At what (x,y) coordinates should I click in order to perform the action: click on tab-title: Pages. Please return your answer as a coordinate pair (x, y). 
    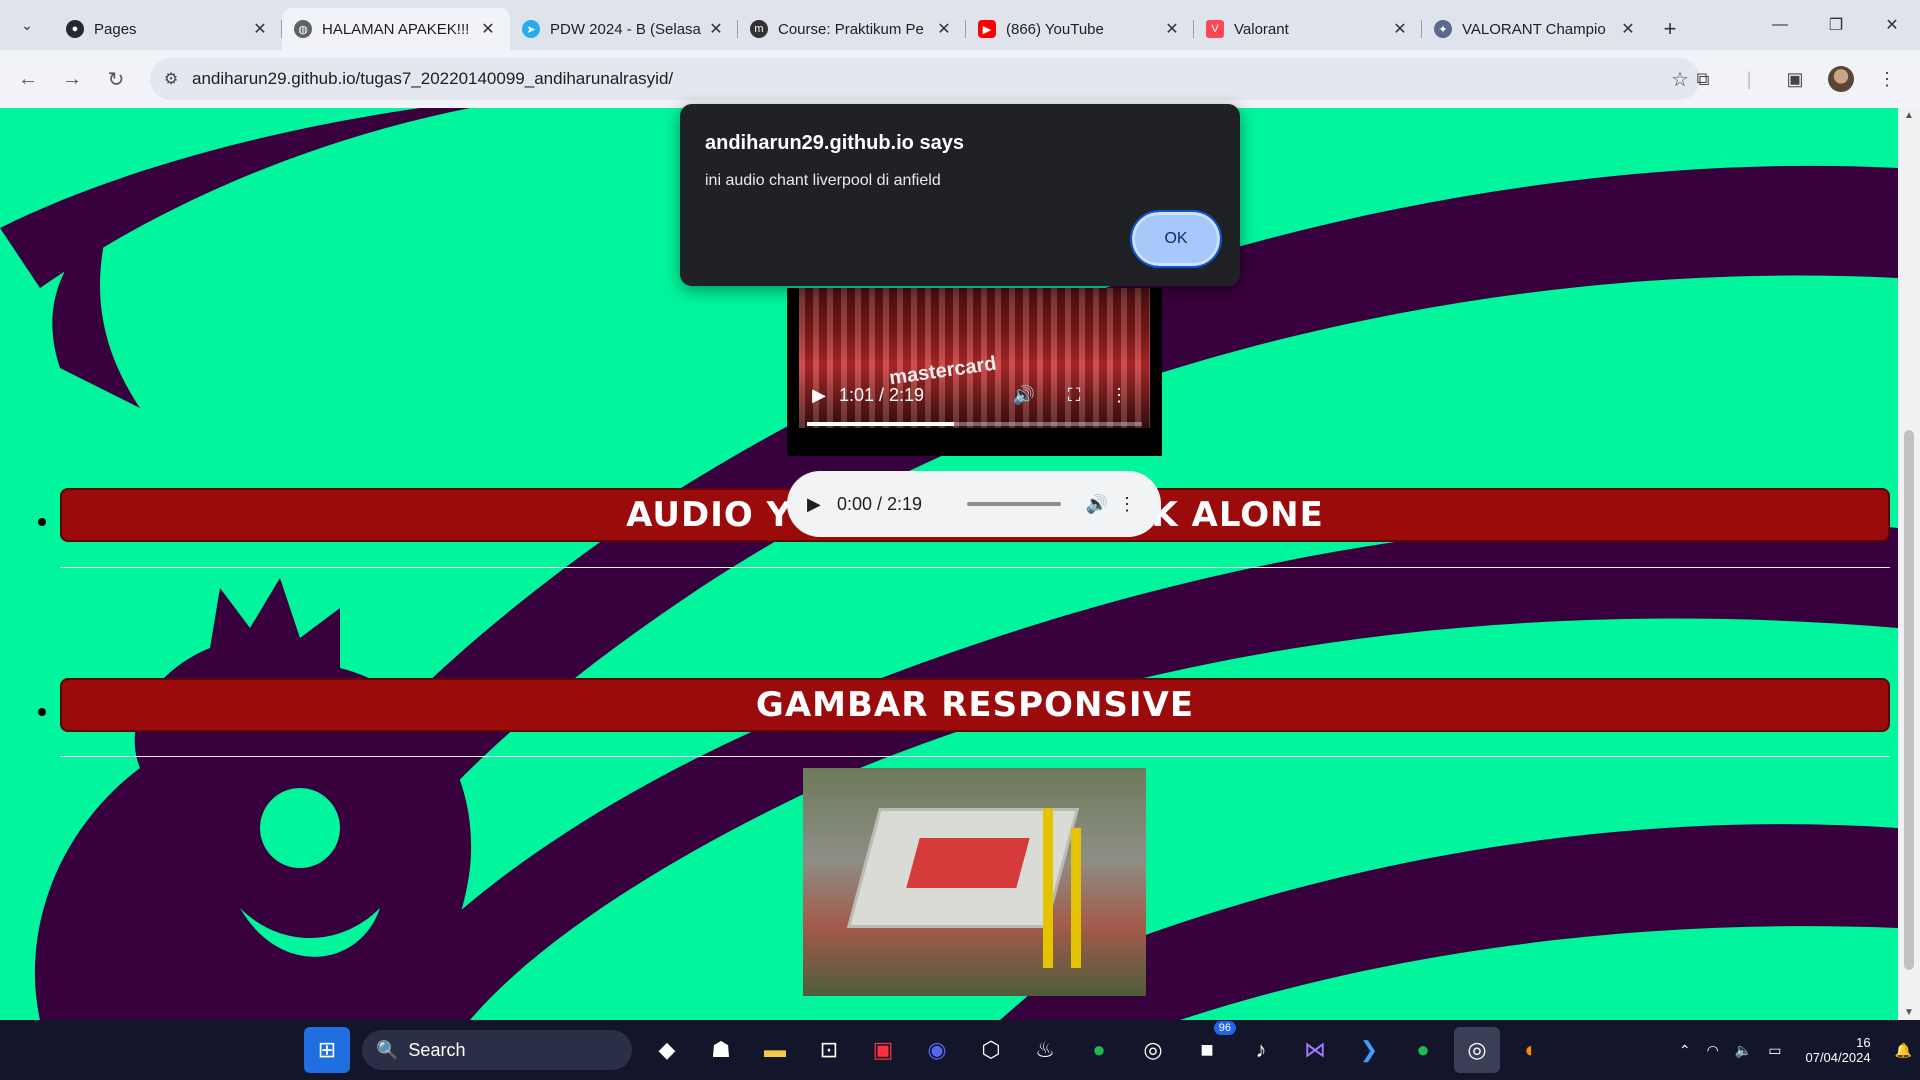
    Looking at the image, I should click on (115, 29).